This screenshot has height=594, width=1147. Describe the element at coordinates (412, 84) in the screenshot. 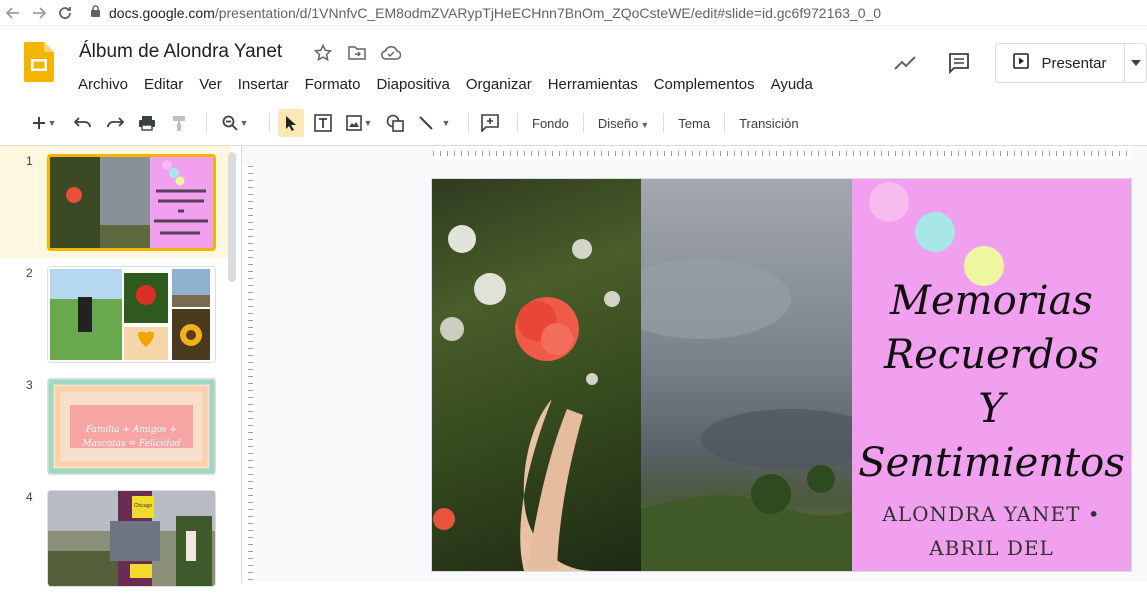

I see `menu-diapositiva: Diapositiva` at that location.